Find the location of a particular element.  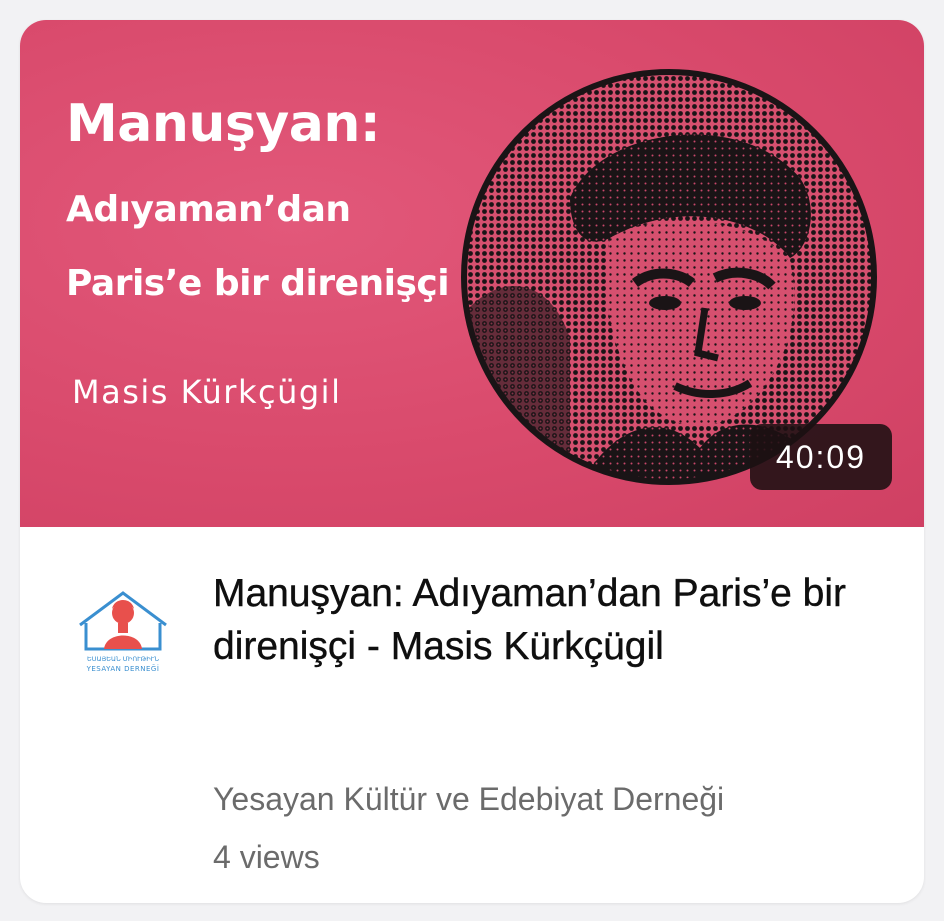

channel-logo-latin-text: YESAYAN DERNEĞİ is located at coordinates (123, 668).